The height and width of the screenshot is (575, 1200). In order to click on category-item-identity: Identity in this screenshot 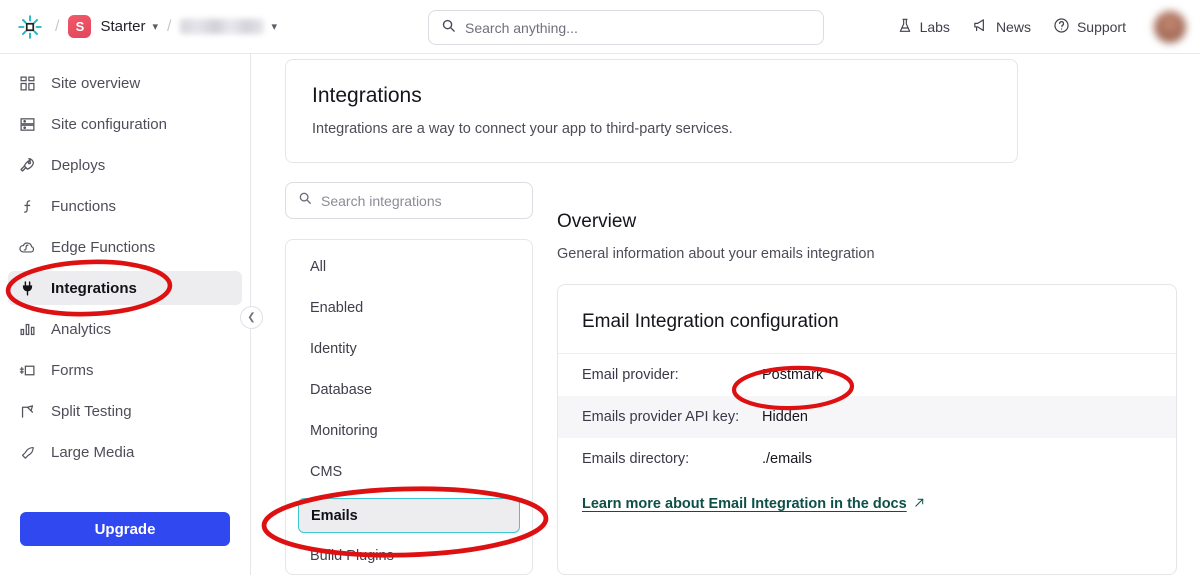, I will do `click(409, 349)`.